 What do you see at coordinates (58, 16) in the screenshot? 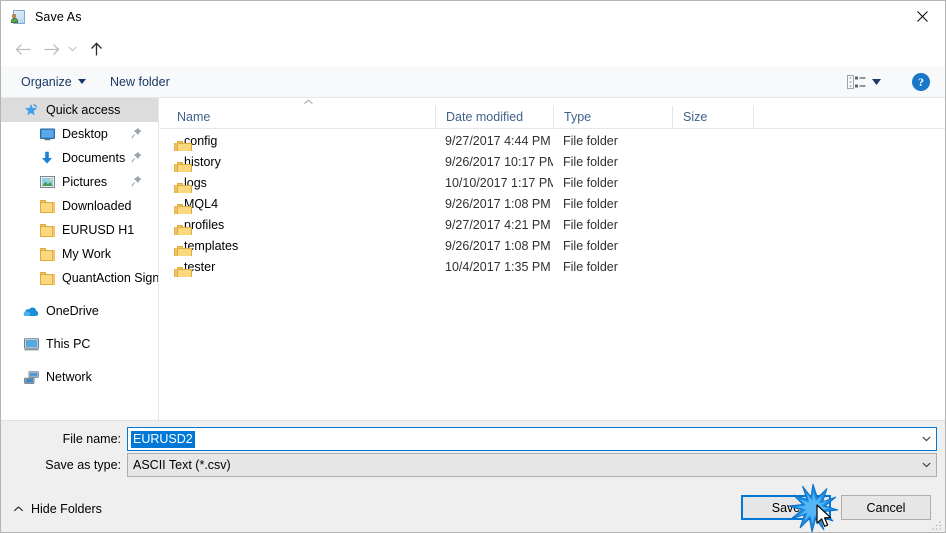
I see `window-title: Save As` at bounding box center [58, 16].